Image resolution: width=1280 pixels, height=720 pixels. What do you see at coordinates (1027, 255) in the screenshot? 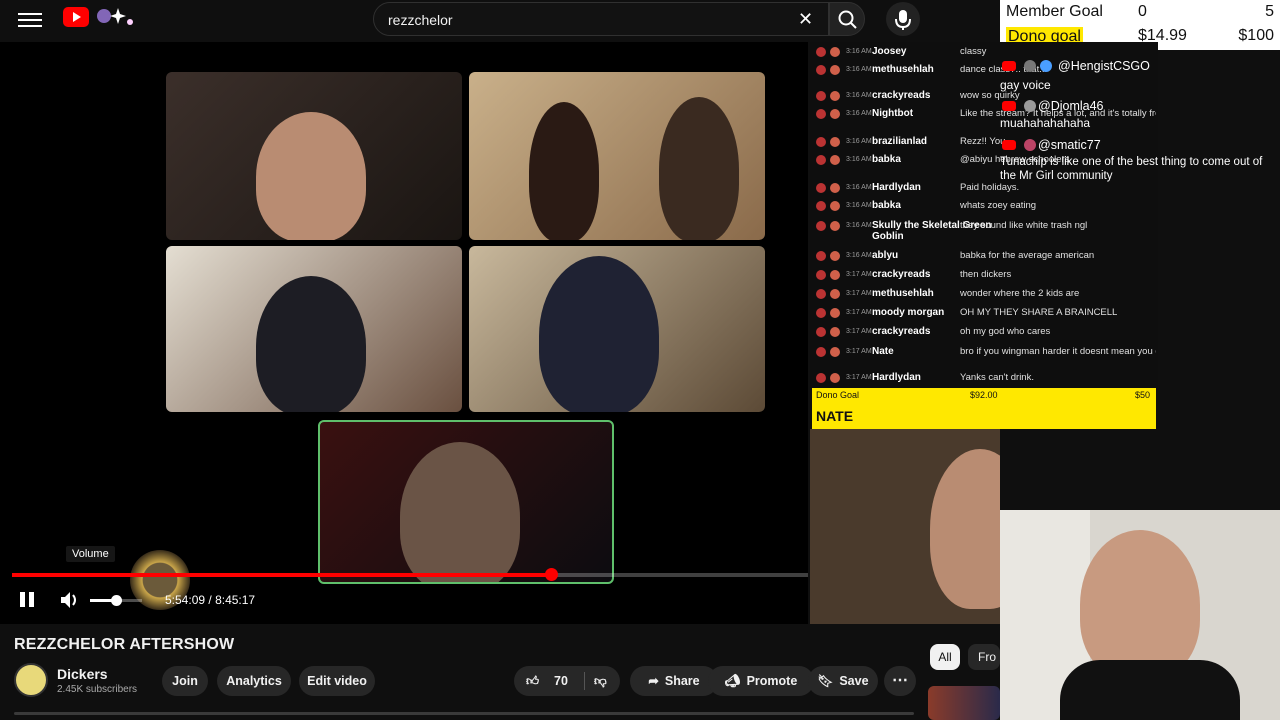
I see `chat-text: babka for the average american` at bounding box center [1027, 255].